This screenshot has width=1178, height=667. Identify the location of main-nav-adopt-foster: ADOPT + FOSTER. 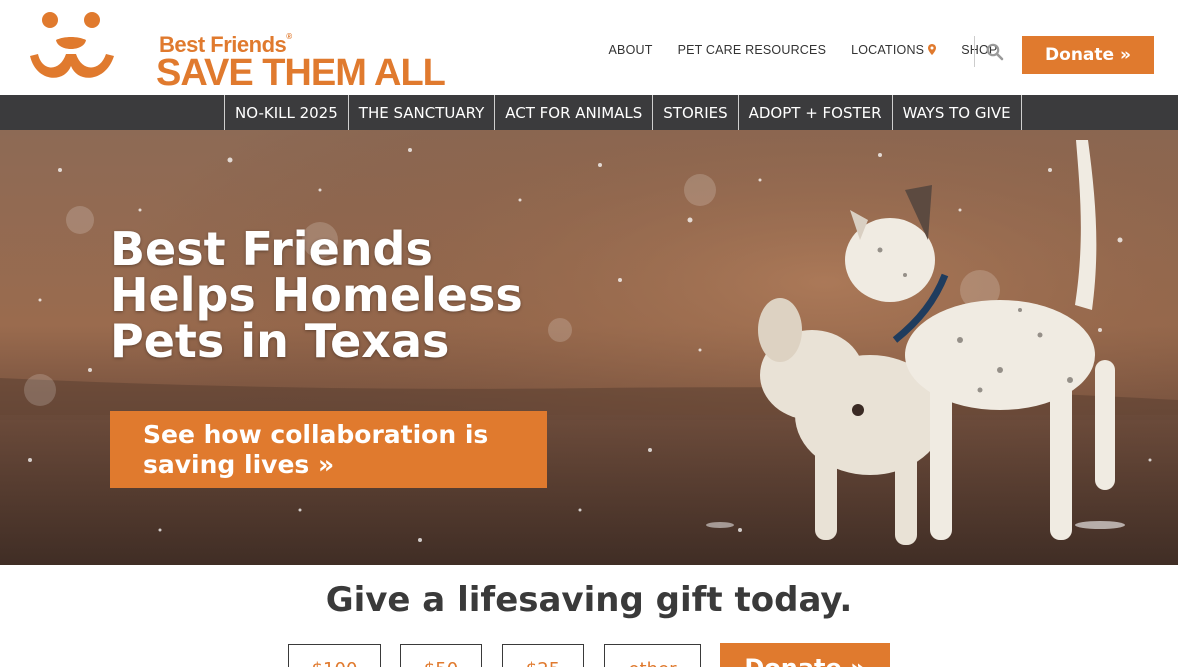
(816, 112).